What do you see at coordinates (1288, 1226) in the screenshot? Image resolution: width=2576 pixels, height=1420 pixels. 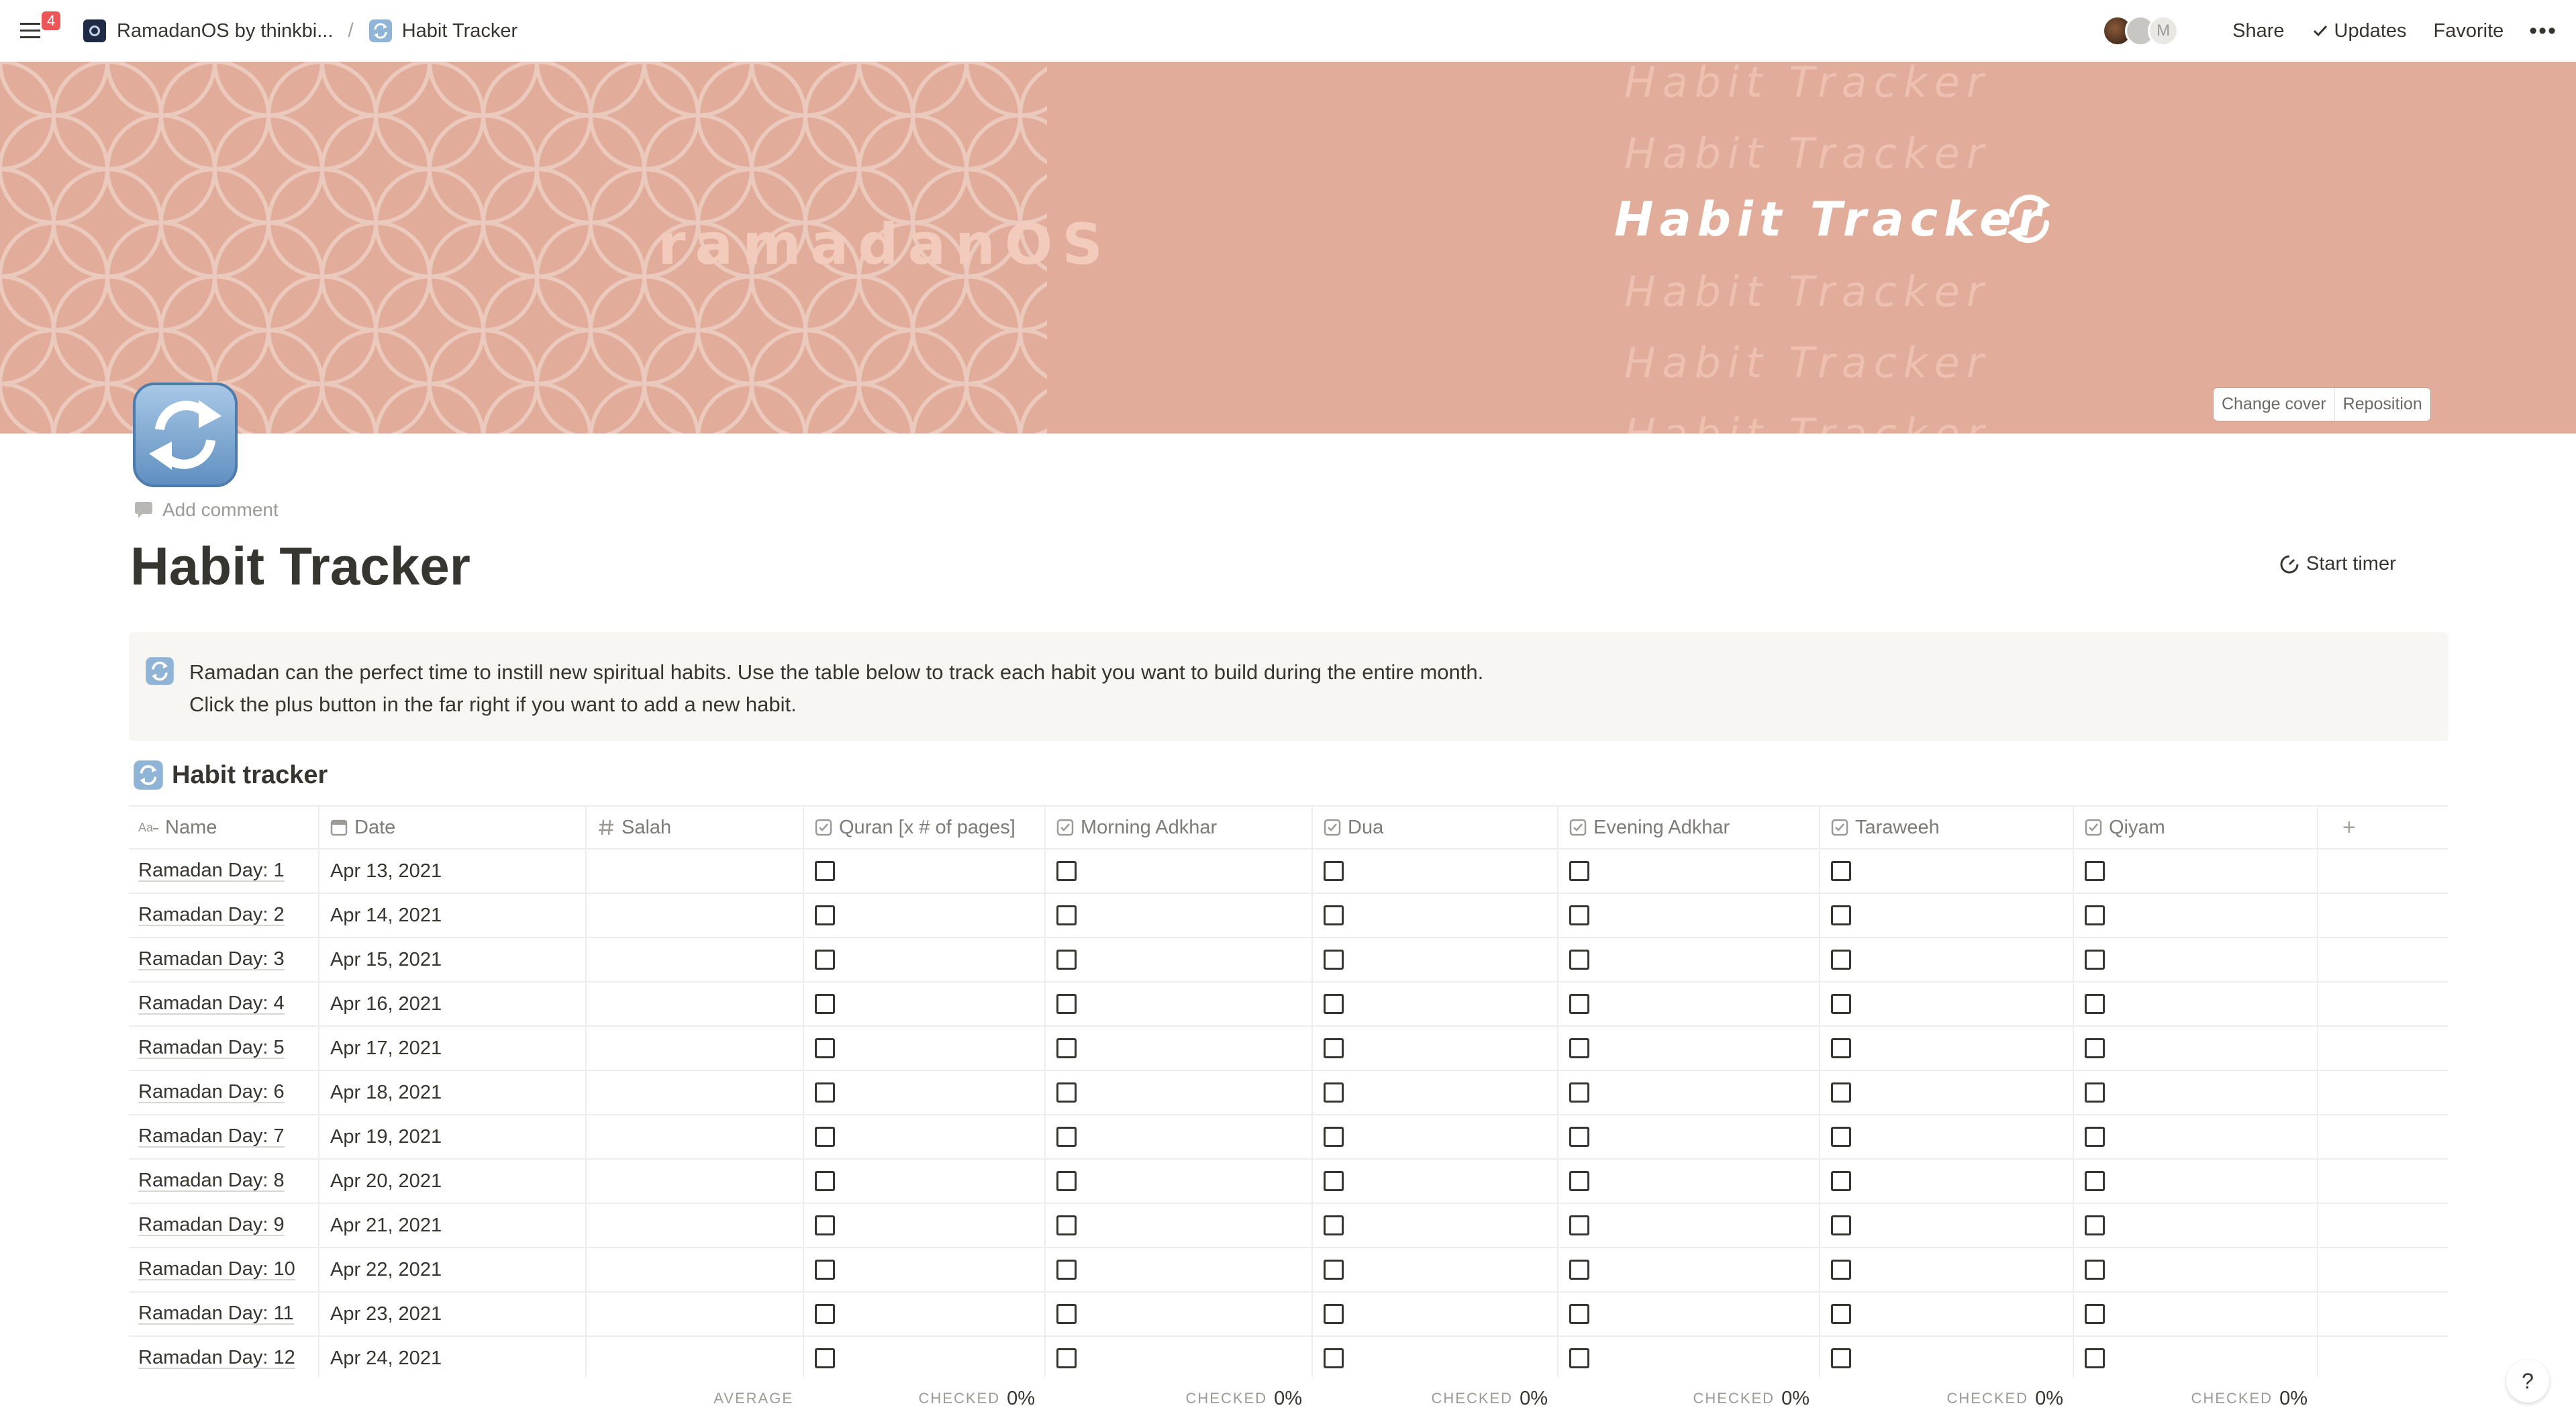 I see `table-row: Ramadan Day: 9 Apr 21, 2021` at bounding box center [1288, 1226].